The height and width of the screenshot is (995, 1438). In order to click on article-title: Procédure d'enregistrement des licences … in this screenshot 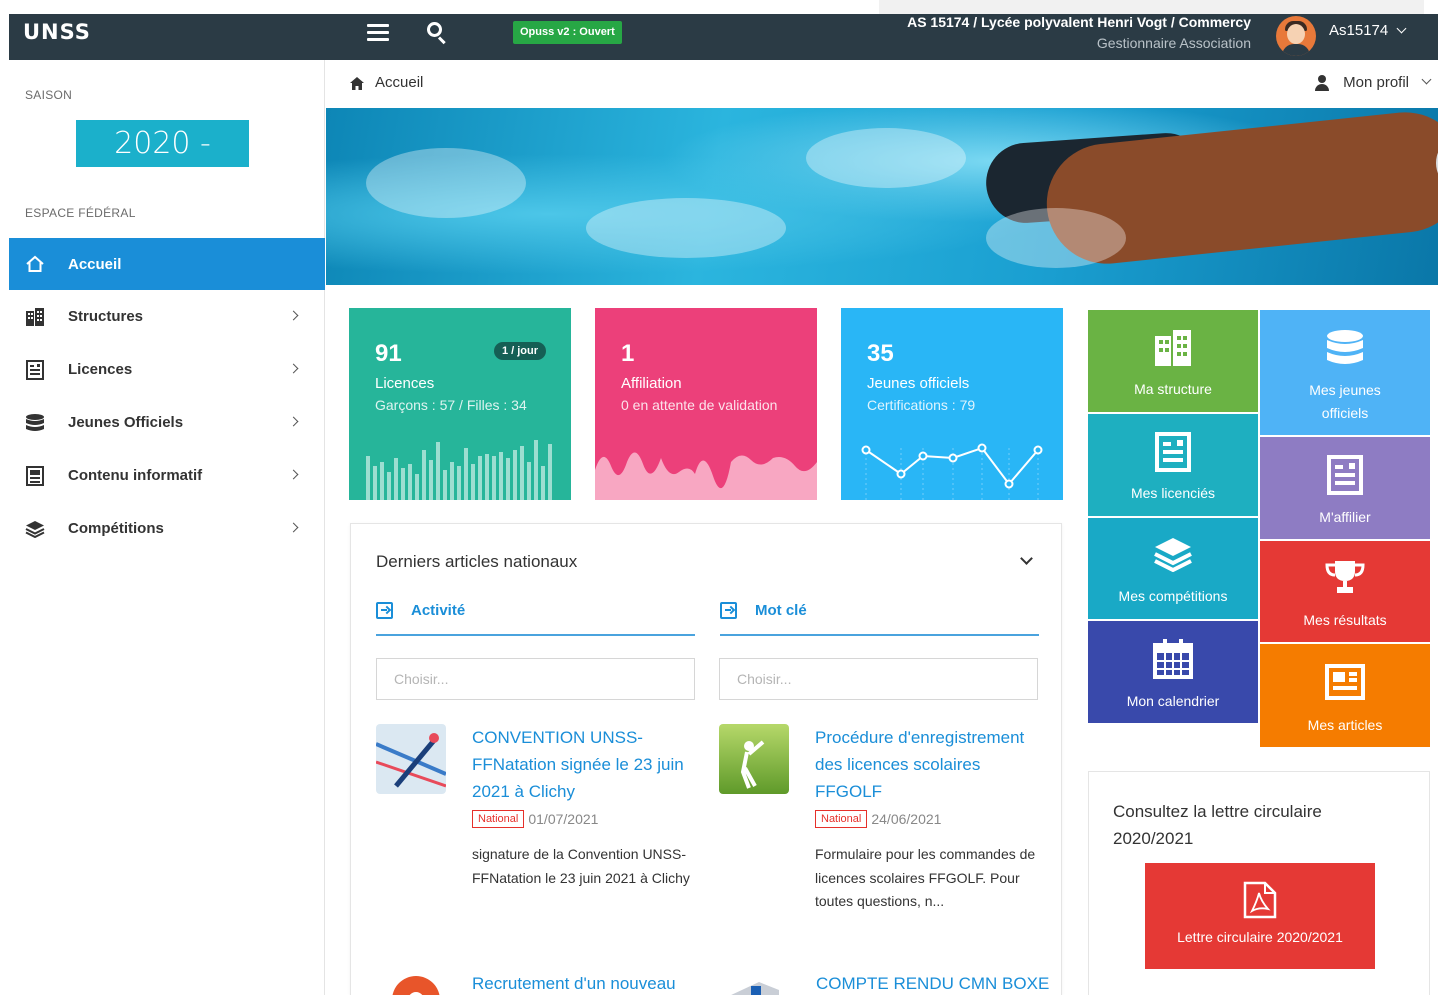, I will do `click(927, 764)`.